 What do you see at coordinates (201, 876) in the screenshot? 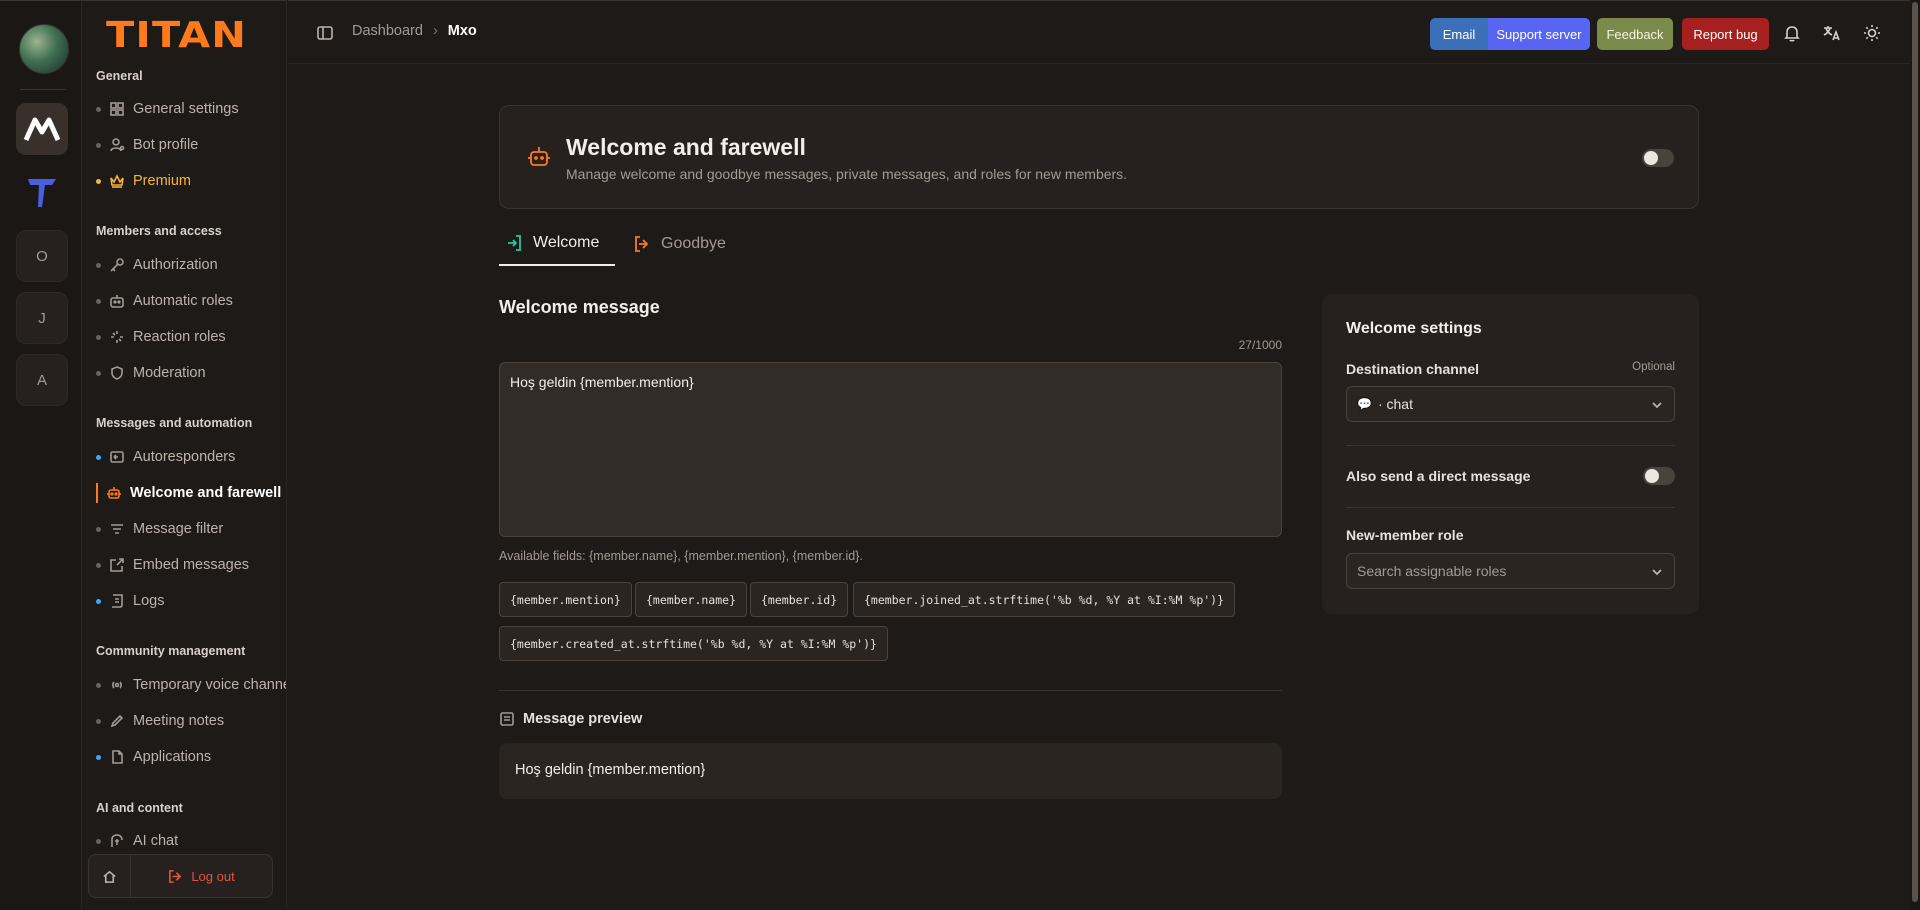
I see `logout-button: Log out` at bounding box center [201, 876].